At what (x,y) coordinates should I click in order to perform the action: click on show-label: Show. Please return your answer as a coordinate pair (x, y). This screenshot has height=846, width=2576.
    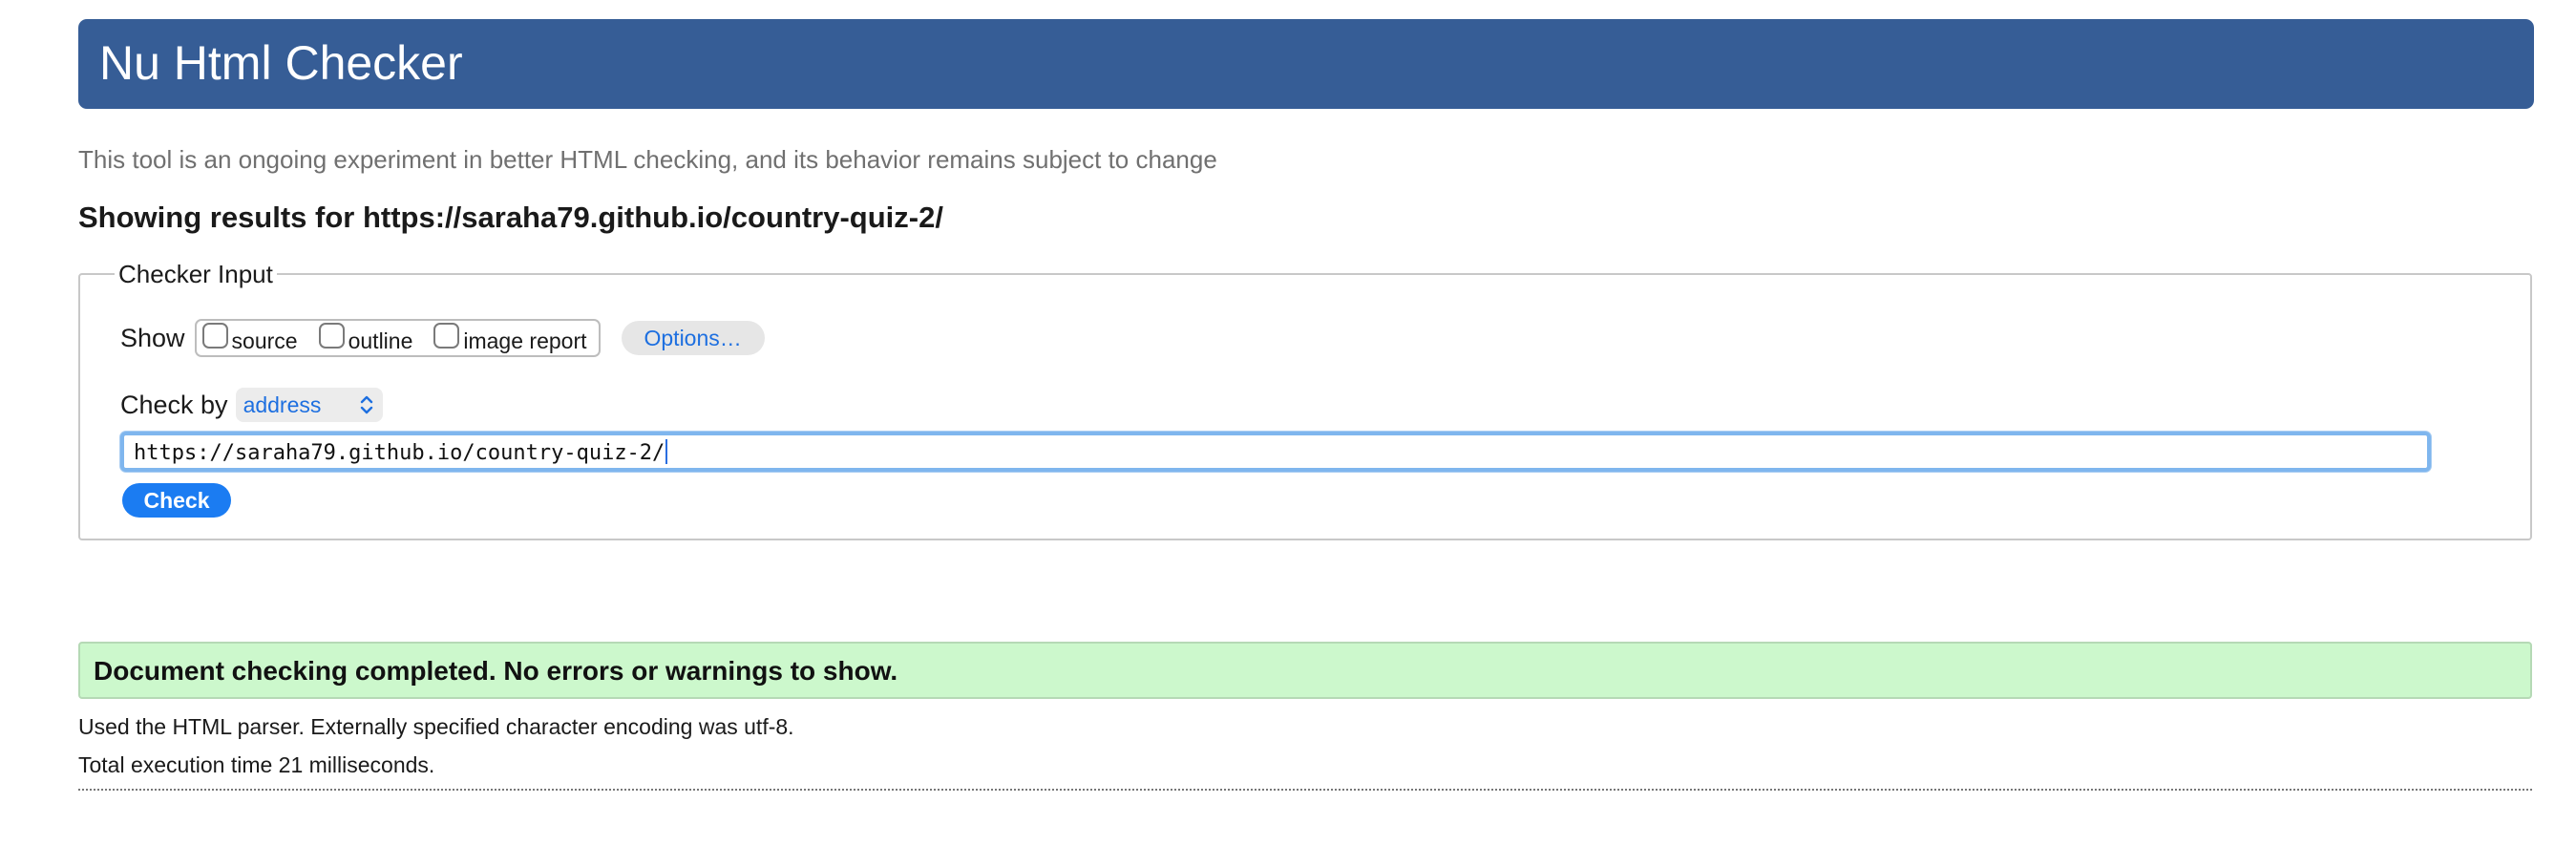
    Looking at the image, I should click on (152, 338).